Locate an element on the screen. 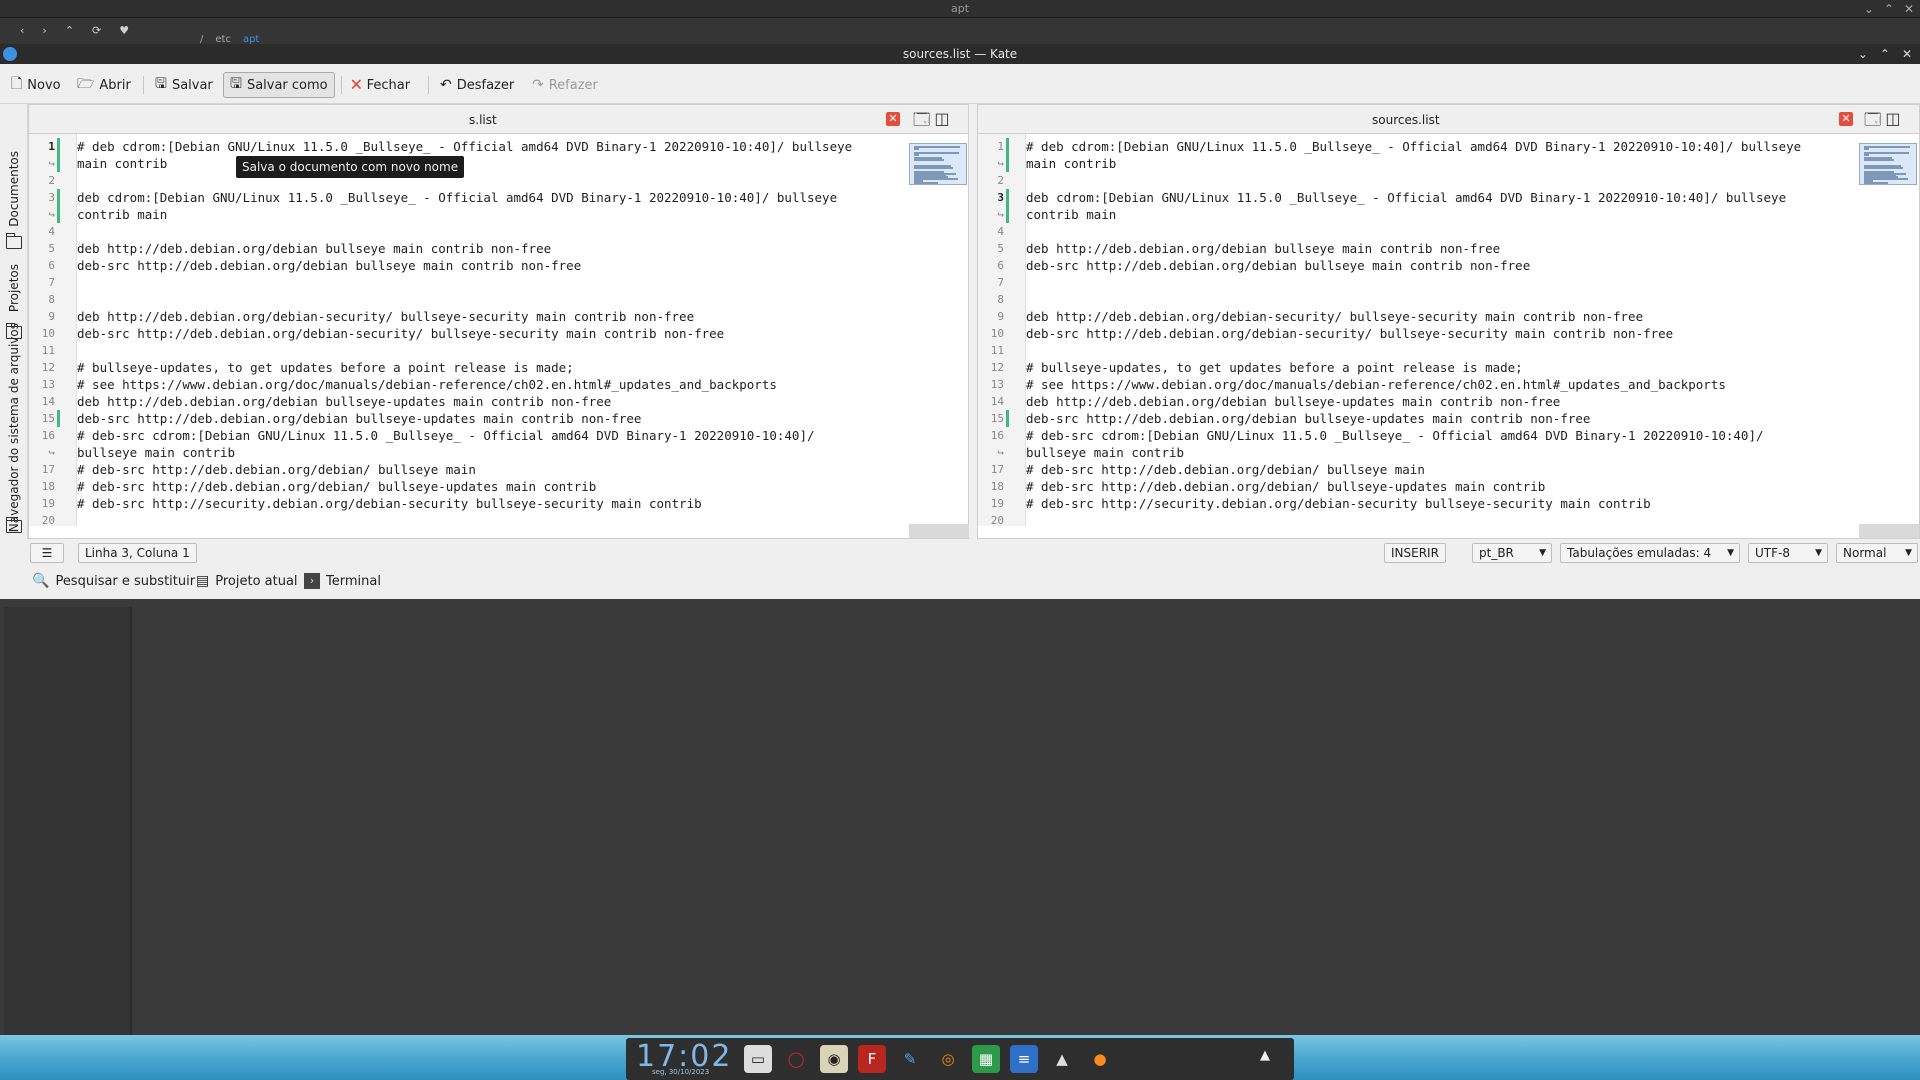  reload-icon: ⟳ is located at coordinates (96, 30).